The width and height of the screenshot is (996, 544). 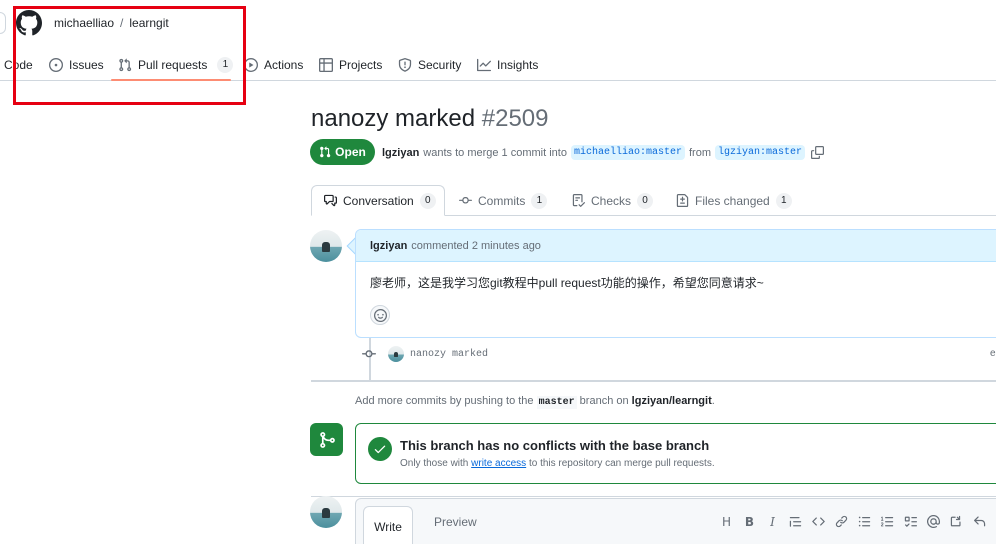 What do you see at coordinates (444, 401) in the screenshot?
I see `push-hint-prefix: Add more commits by pushing to the` at bounding box center [444, 401].